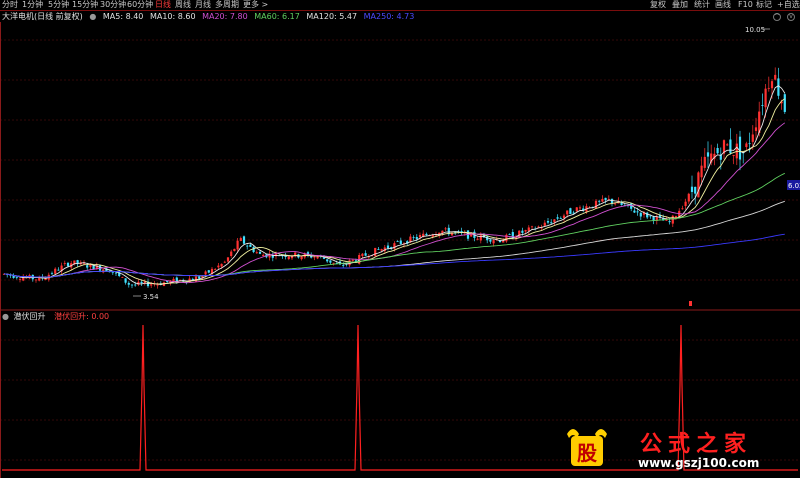 This screenshot has height=478, width=800. Describe the element at coordinates (680, 5) in the screenshot. I see `overlay-button: 叠加` at that location.